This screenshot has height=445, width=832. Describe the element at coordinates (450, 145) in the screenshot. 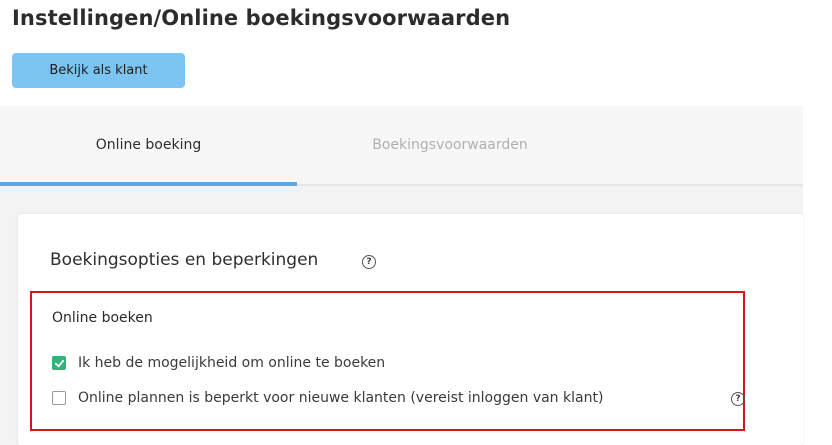

I see `tab-booking-conditions: Boekingsvoorwaarden` at that location.